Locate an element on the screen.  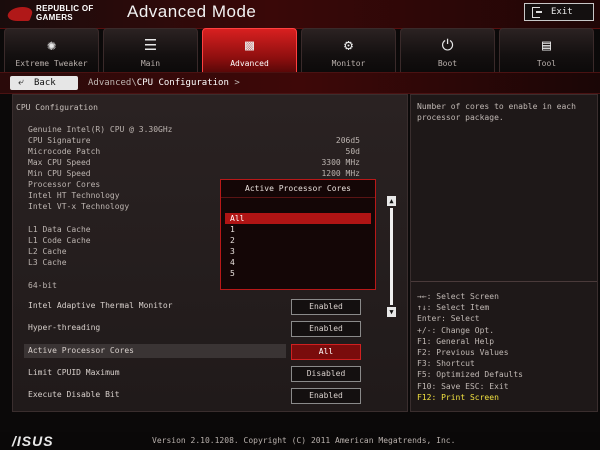
tab-label: Advanced is located at coordinates (249, 63).